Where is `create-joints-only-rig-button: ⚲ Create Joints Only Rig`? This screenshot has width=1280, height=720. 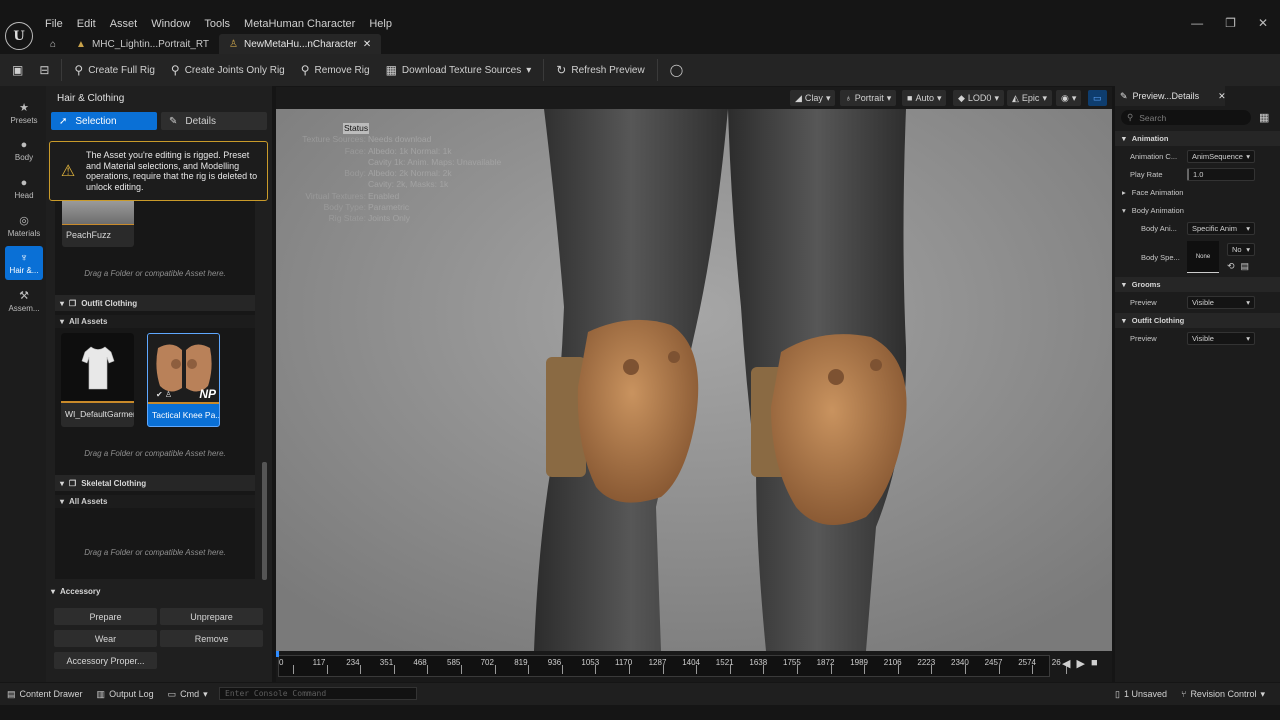
create-joints-only-rig-button: ⚲ Create Joints Only Rig is located at coordinates (228, 70).